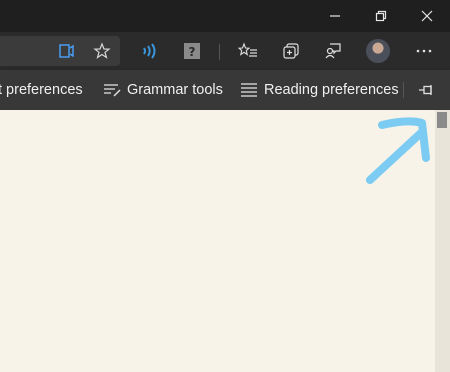 The height and width of the screenshot is (372, 450). I want to click on title-bar, so click(225, 16).